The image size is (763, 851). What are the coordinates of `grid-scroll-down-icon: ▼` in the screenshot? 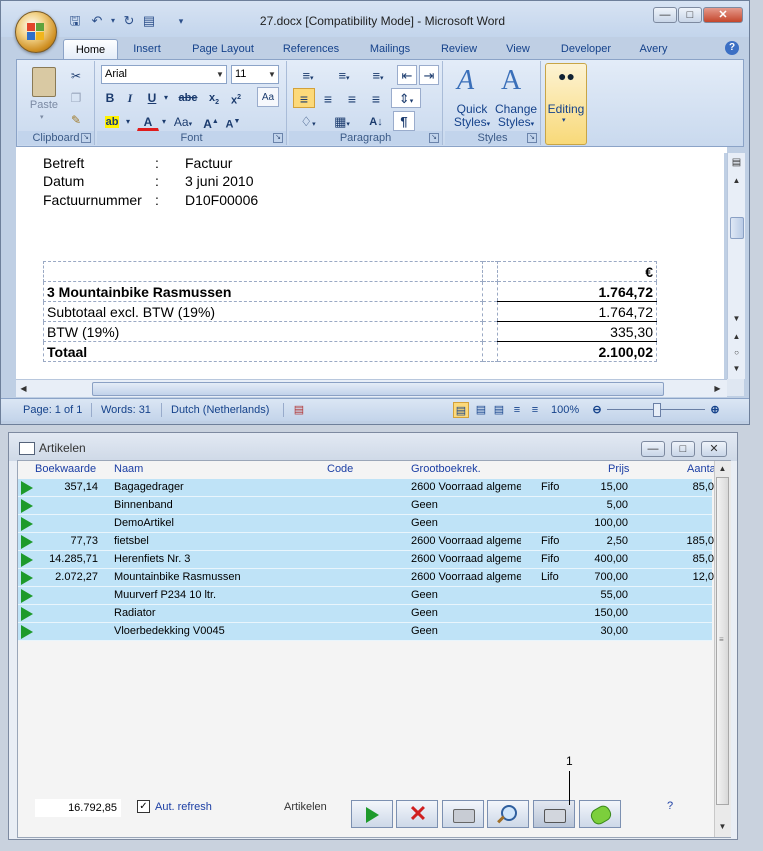 It's located at (722, 826).